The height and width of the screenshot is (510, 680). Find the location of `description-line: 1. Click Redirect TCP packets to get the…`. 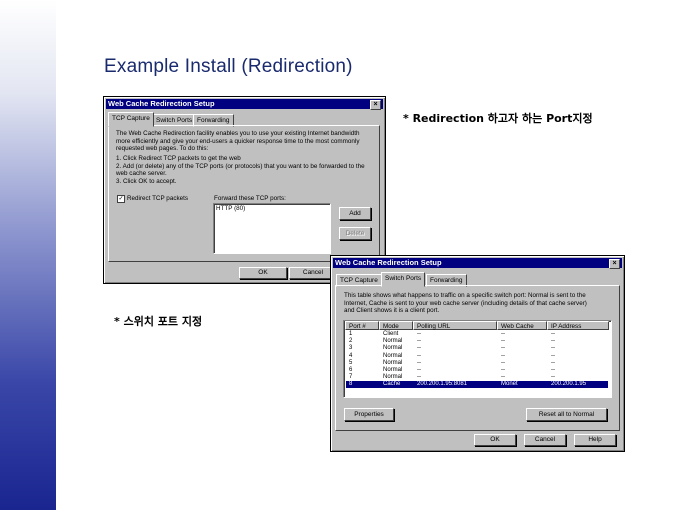

description-line: 1. Click Redirect TCP packets to get the… is located at coordinates (178, 158).